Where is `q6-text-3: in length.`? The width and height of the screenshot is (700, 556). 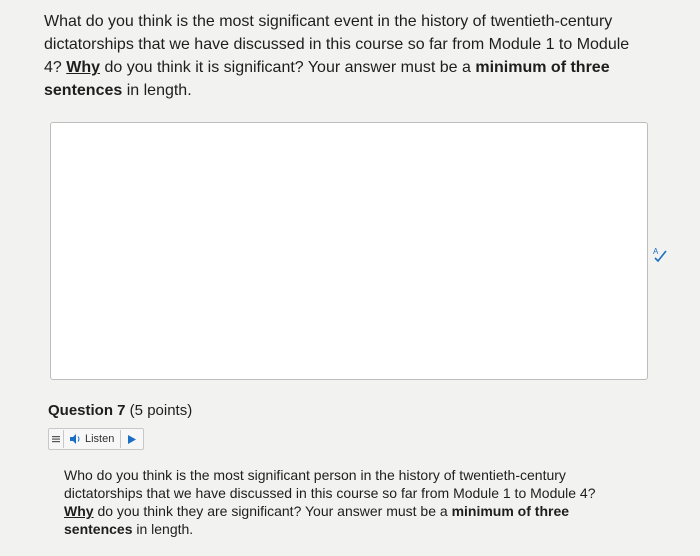
q6-text-3: in length. is located at coordinates (157, 90).